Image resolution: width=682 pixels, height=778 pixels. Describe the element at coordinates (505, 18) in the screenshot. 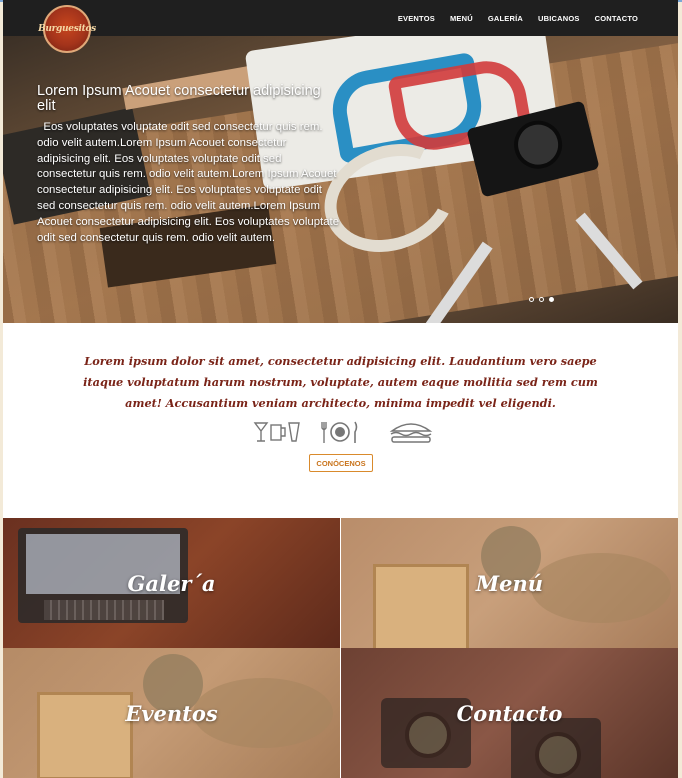

I see `nav-item-galeria: GALERÍA` at that location.